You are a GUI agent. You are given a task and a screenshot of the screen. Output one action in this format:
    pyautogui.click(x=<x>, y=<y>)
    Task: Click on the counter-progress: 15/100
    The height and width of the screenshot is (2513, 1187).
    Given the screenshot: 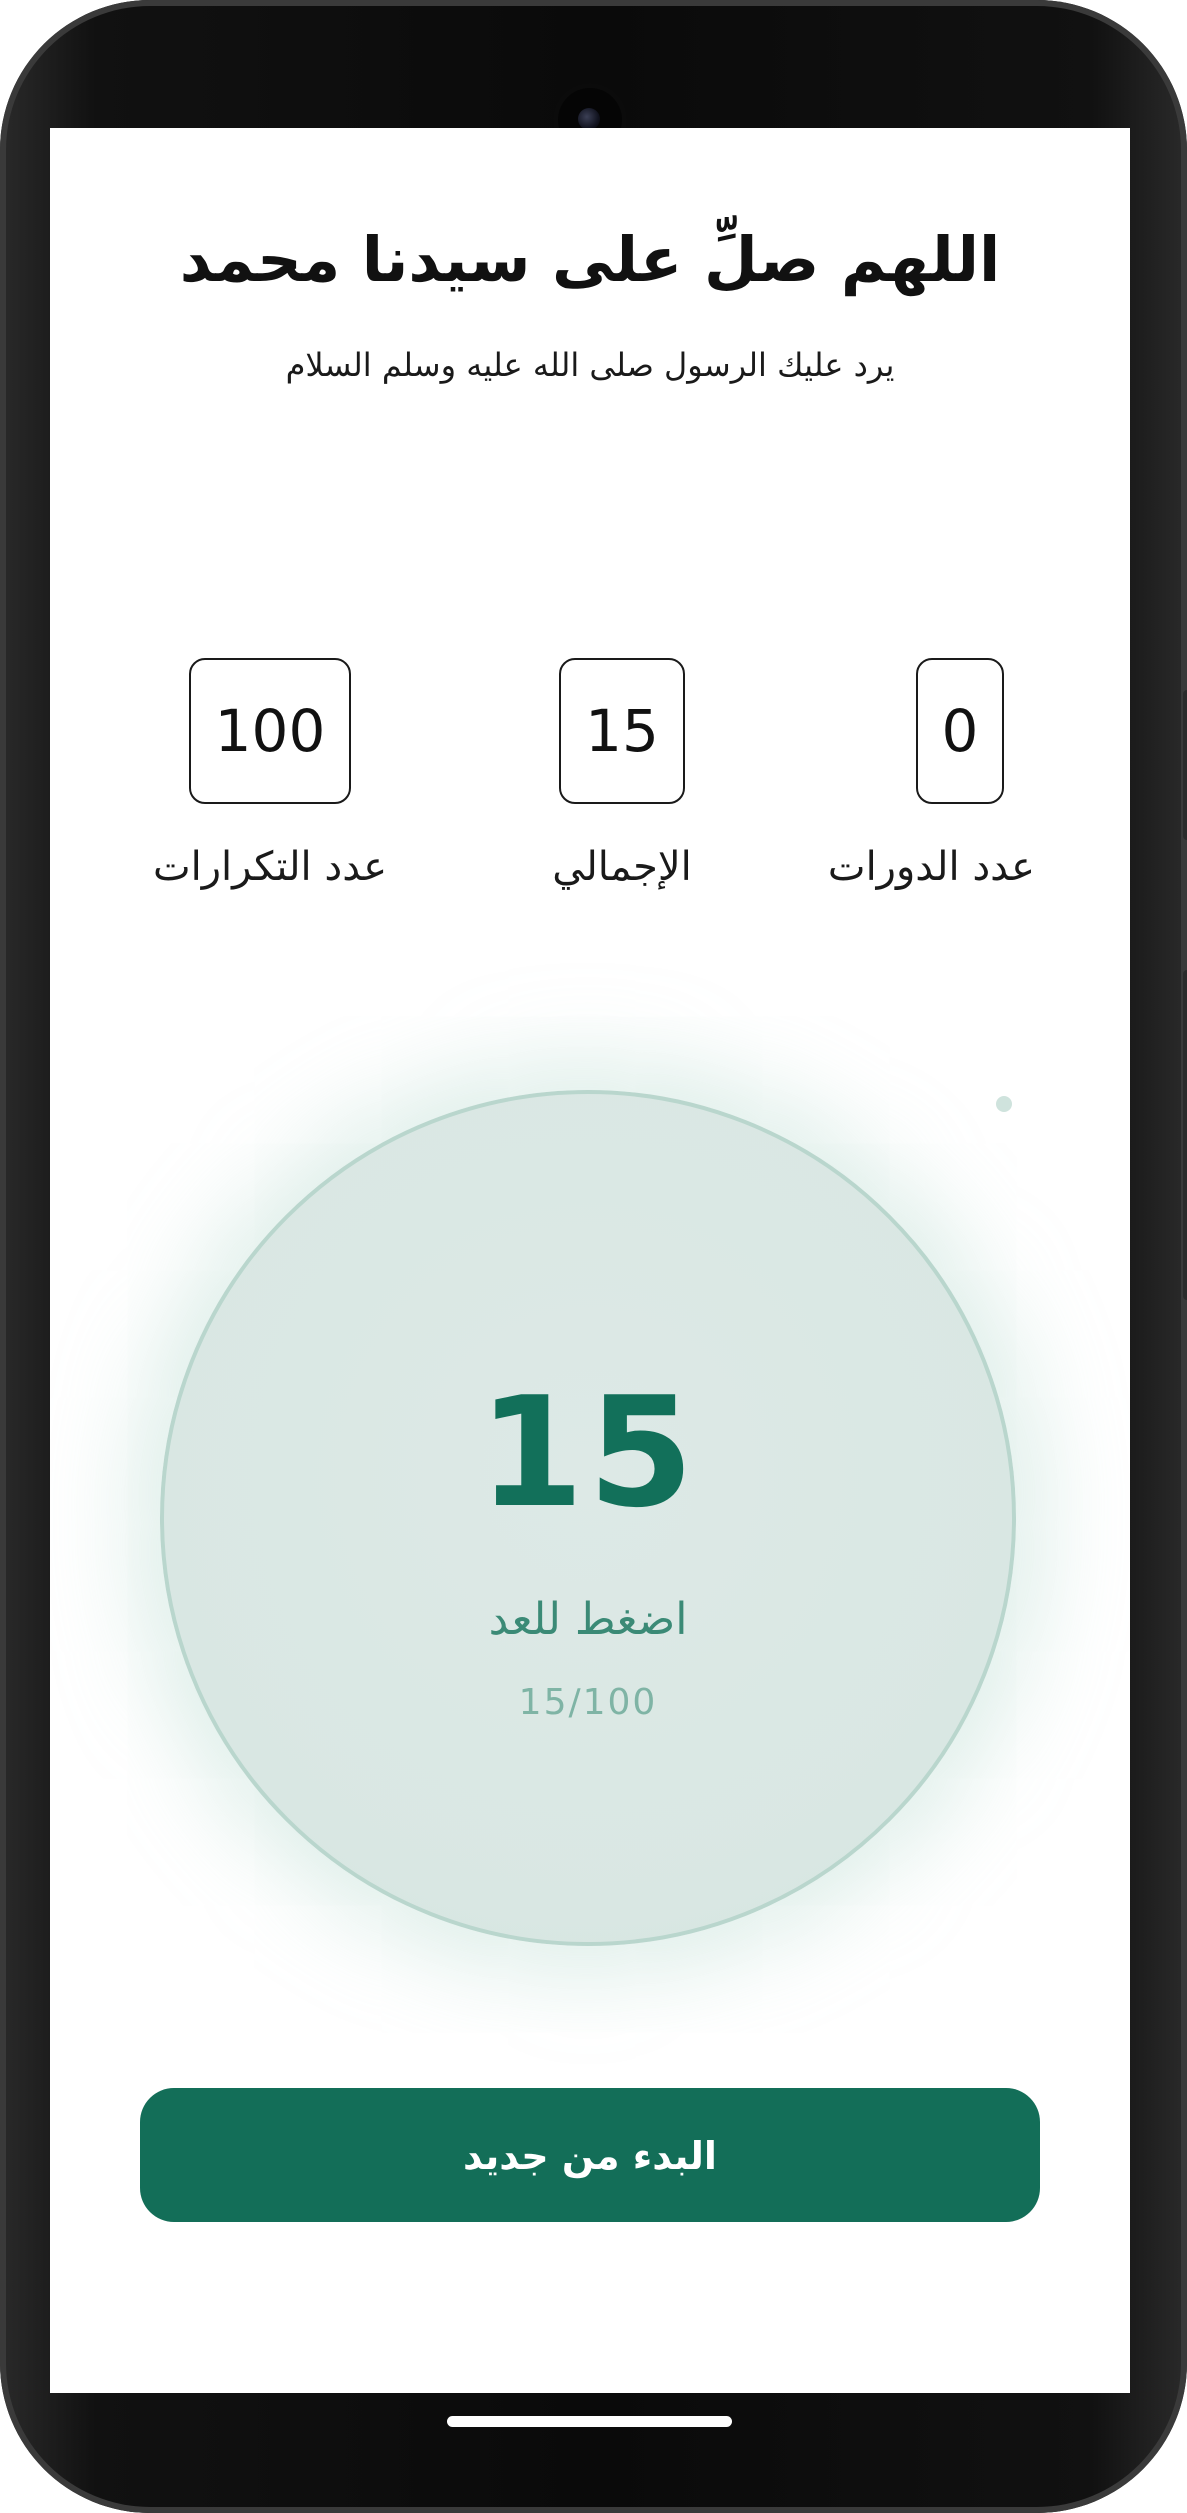 What is the action you would take?
    pyautogui.click(x=588, y=1702)
    